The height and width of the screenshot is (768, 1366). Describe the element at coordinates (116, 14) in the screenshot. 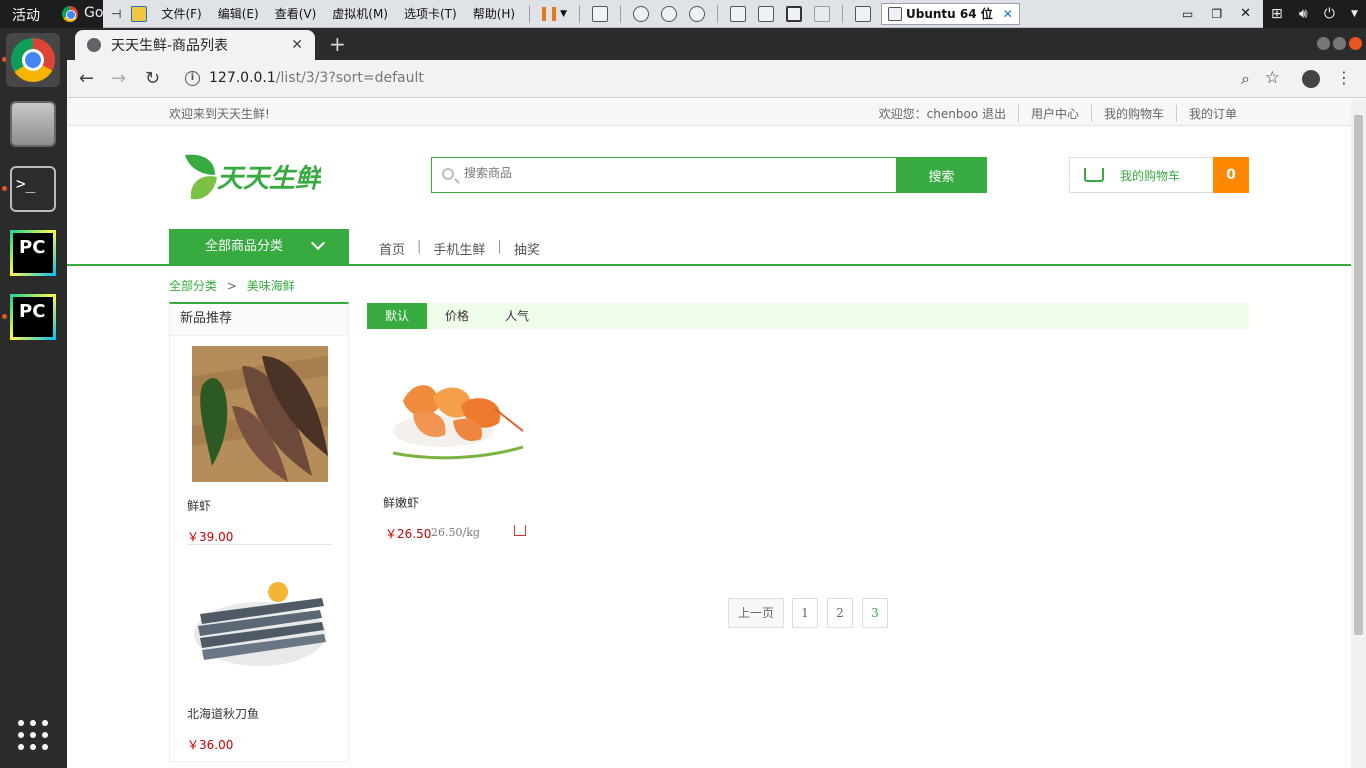

I see `pin-icon: ⊣` at that location.